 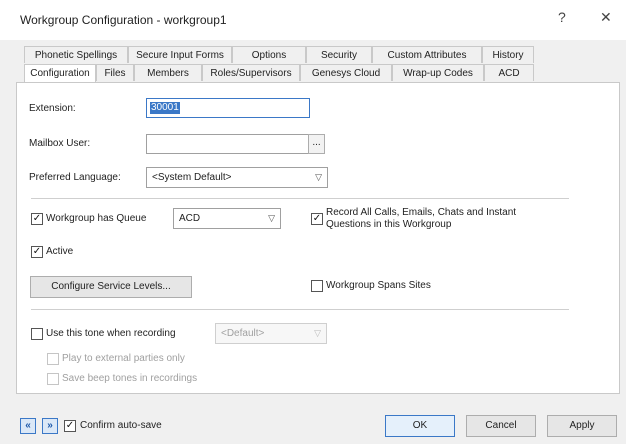 What do you see at coordinates (346, 72) in the screenshot?
I see `tab-genesys-cloud: Genesys Cloud` at bounding box center [346, 72].